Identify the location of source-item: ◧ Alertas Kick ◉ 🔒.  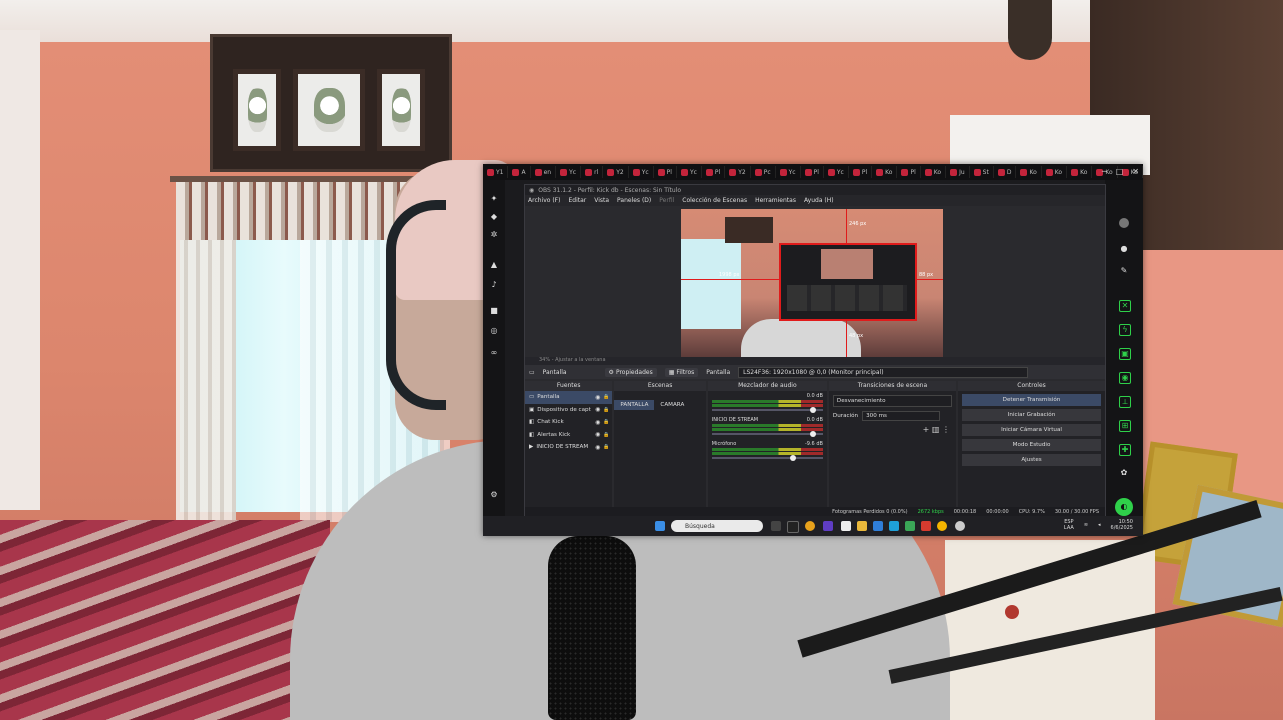
(568, 435).